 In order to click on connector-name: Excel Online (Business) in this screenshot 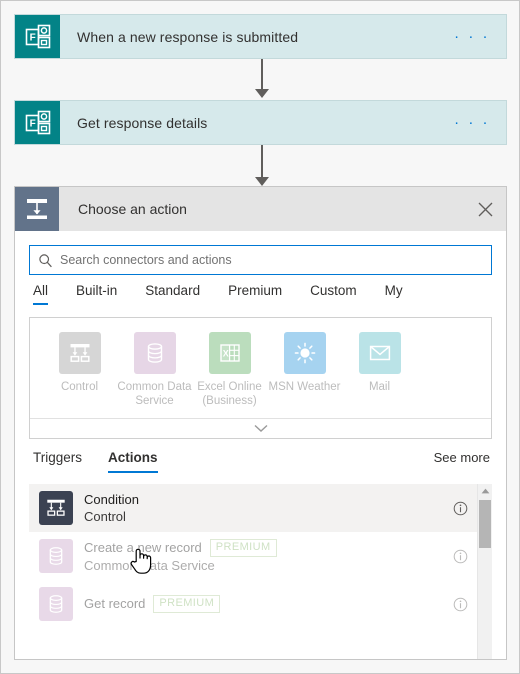, I will do `click(229, 394)`.